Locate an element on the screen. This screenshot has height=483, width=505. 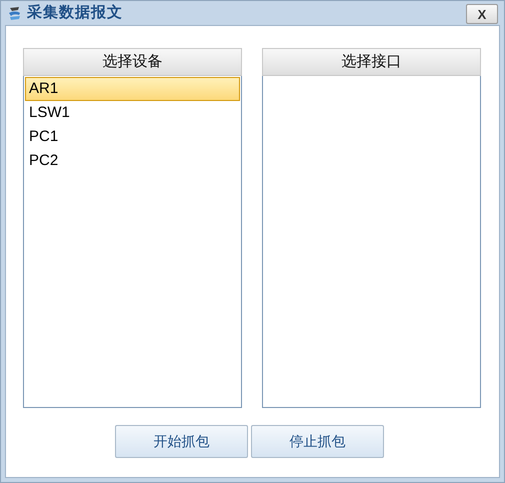
close-button: X is located at coordinates (482, 14).